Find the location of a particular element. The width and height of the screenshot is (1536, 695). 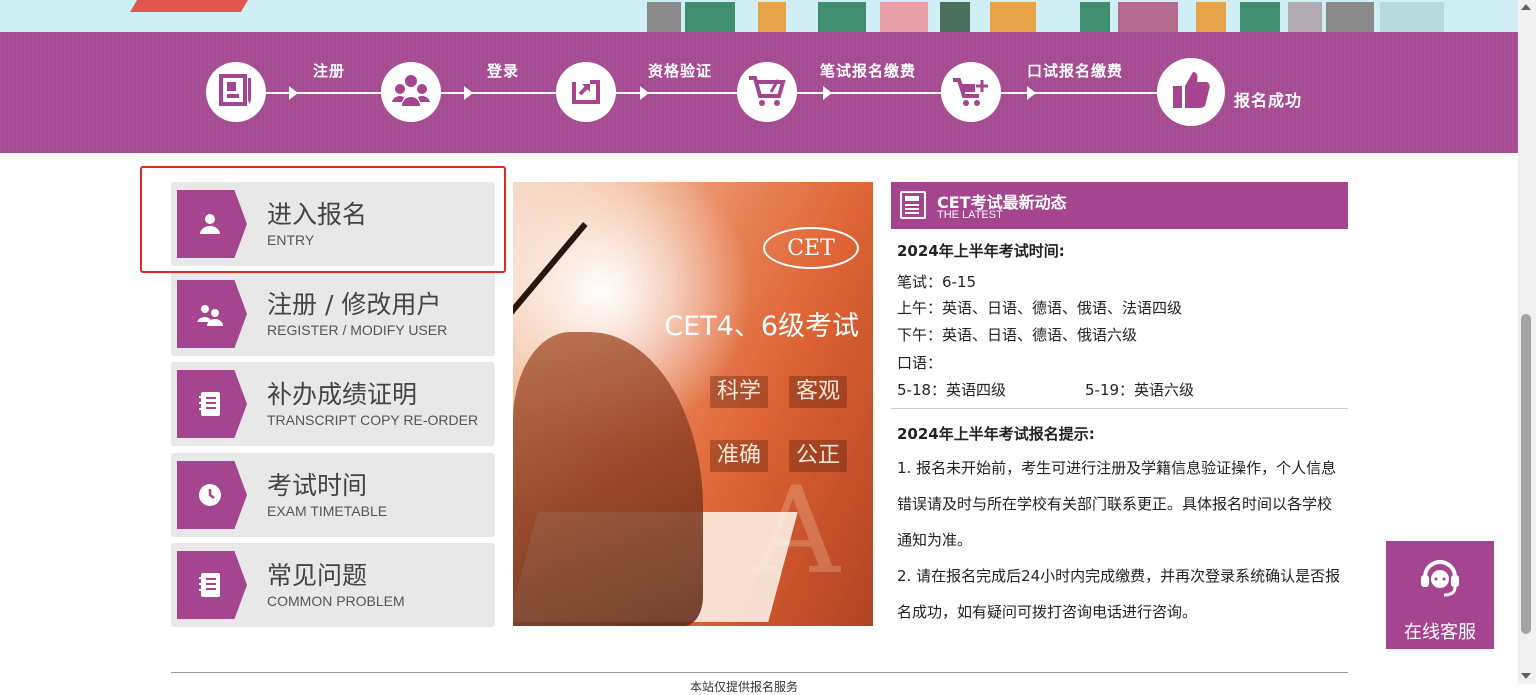

news-oral-4: 5-18：英语四级 is located at coordinates (952, 390).